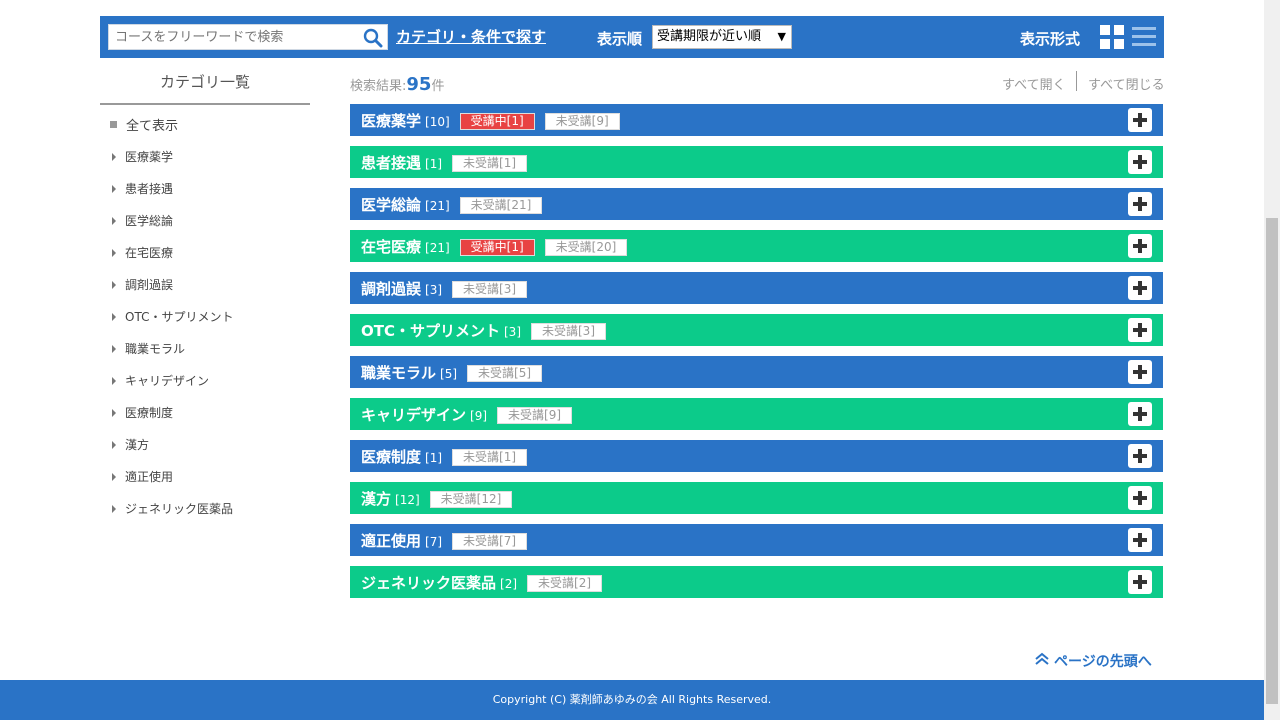 This screenshot has width=1280, height=720. I want to click on category-name: 在宅医療, so click(391, 247).